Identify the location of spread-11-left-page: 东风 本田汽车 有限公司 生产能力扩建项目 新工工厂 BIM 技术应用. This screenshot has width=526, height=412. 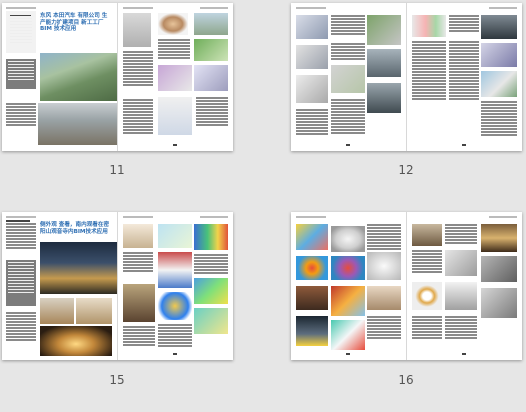
(59, 77).